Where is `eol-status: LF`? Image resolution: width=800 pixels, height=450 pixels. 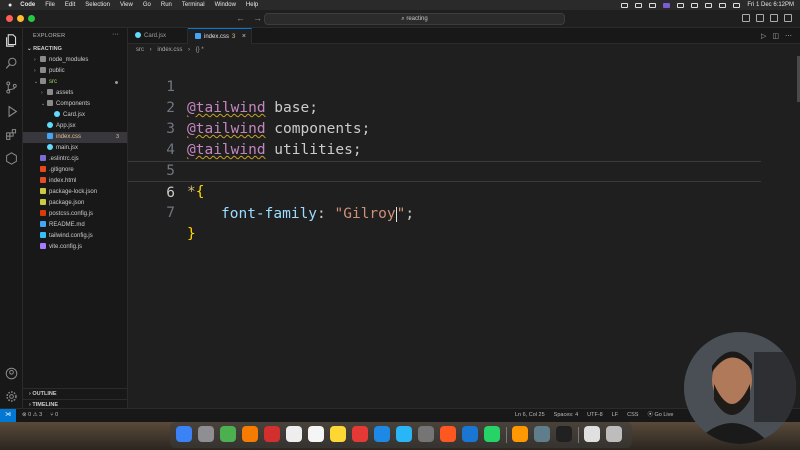
eol-status: LF is located at coordinates (615, 415).